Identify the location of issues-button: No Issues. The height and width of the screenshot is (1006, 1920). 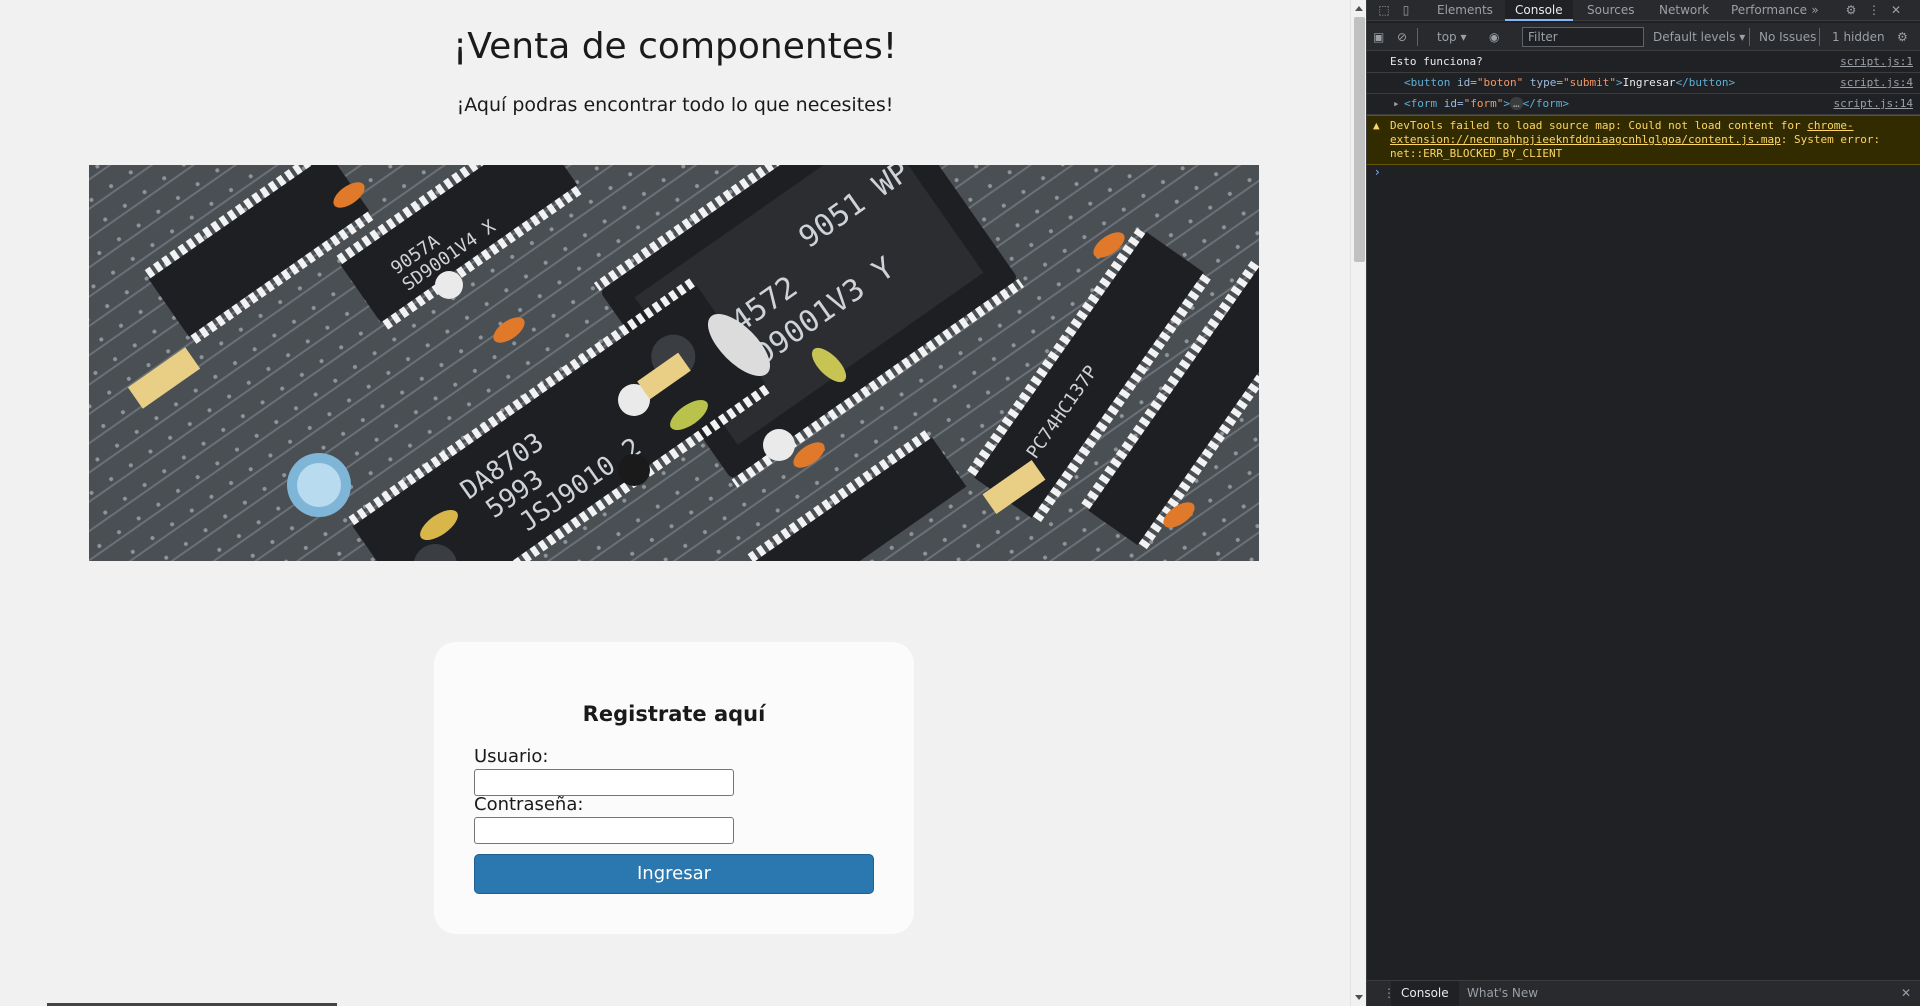
(1787, 37).